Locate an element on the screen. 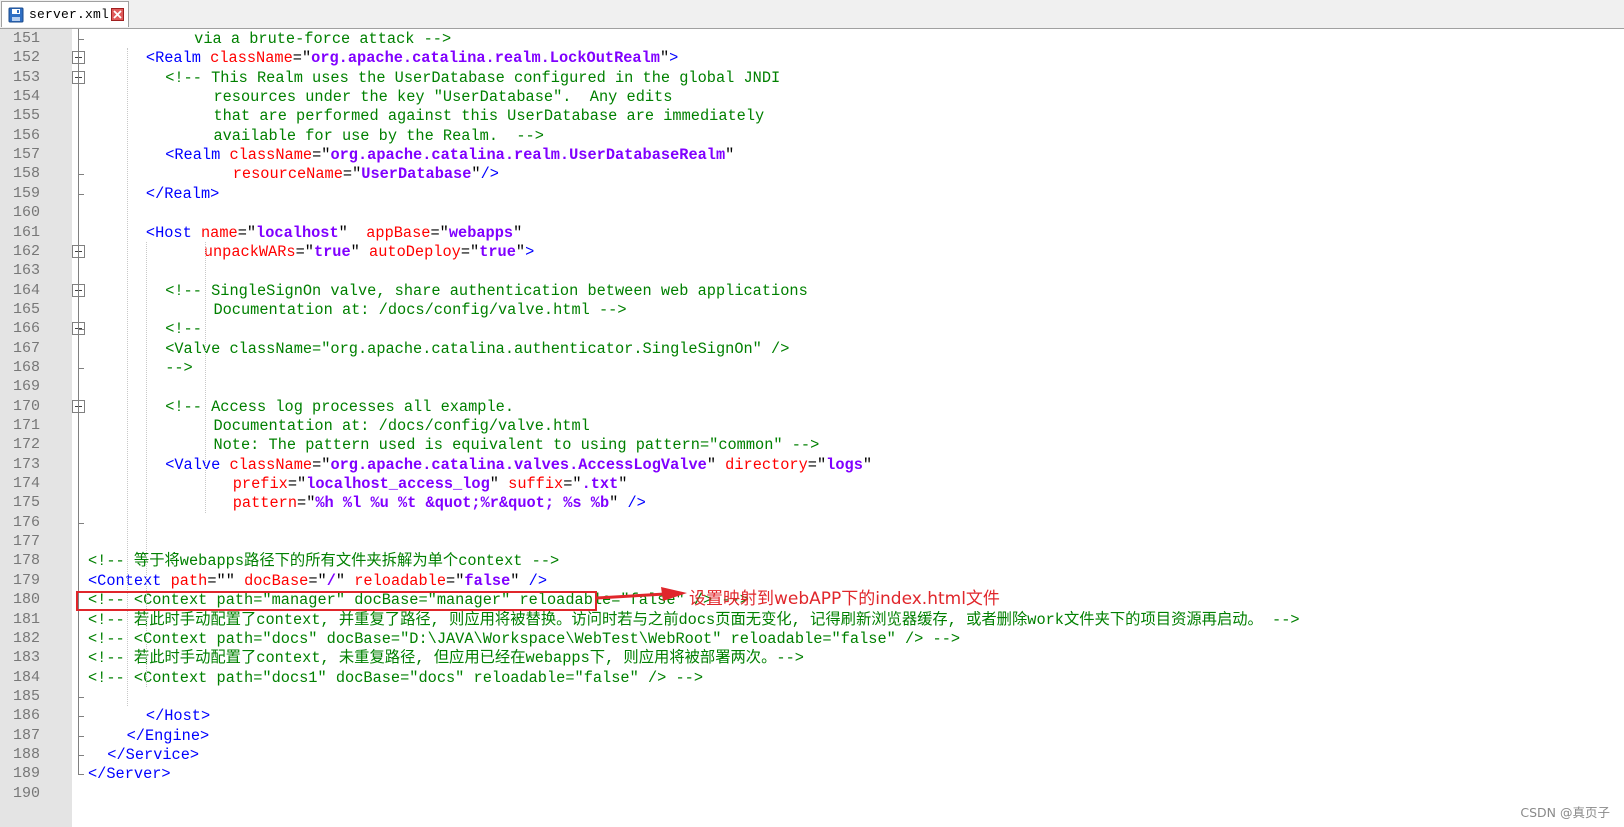  code-line: <!-- 等于将webapps路径下的所有文件夹拆解为单个context --> is located at coordinates (323, 561).